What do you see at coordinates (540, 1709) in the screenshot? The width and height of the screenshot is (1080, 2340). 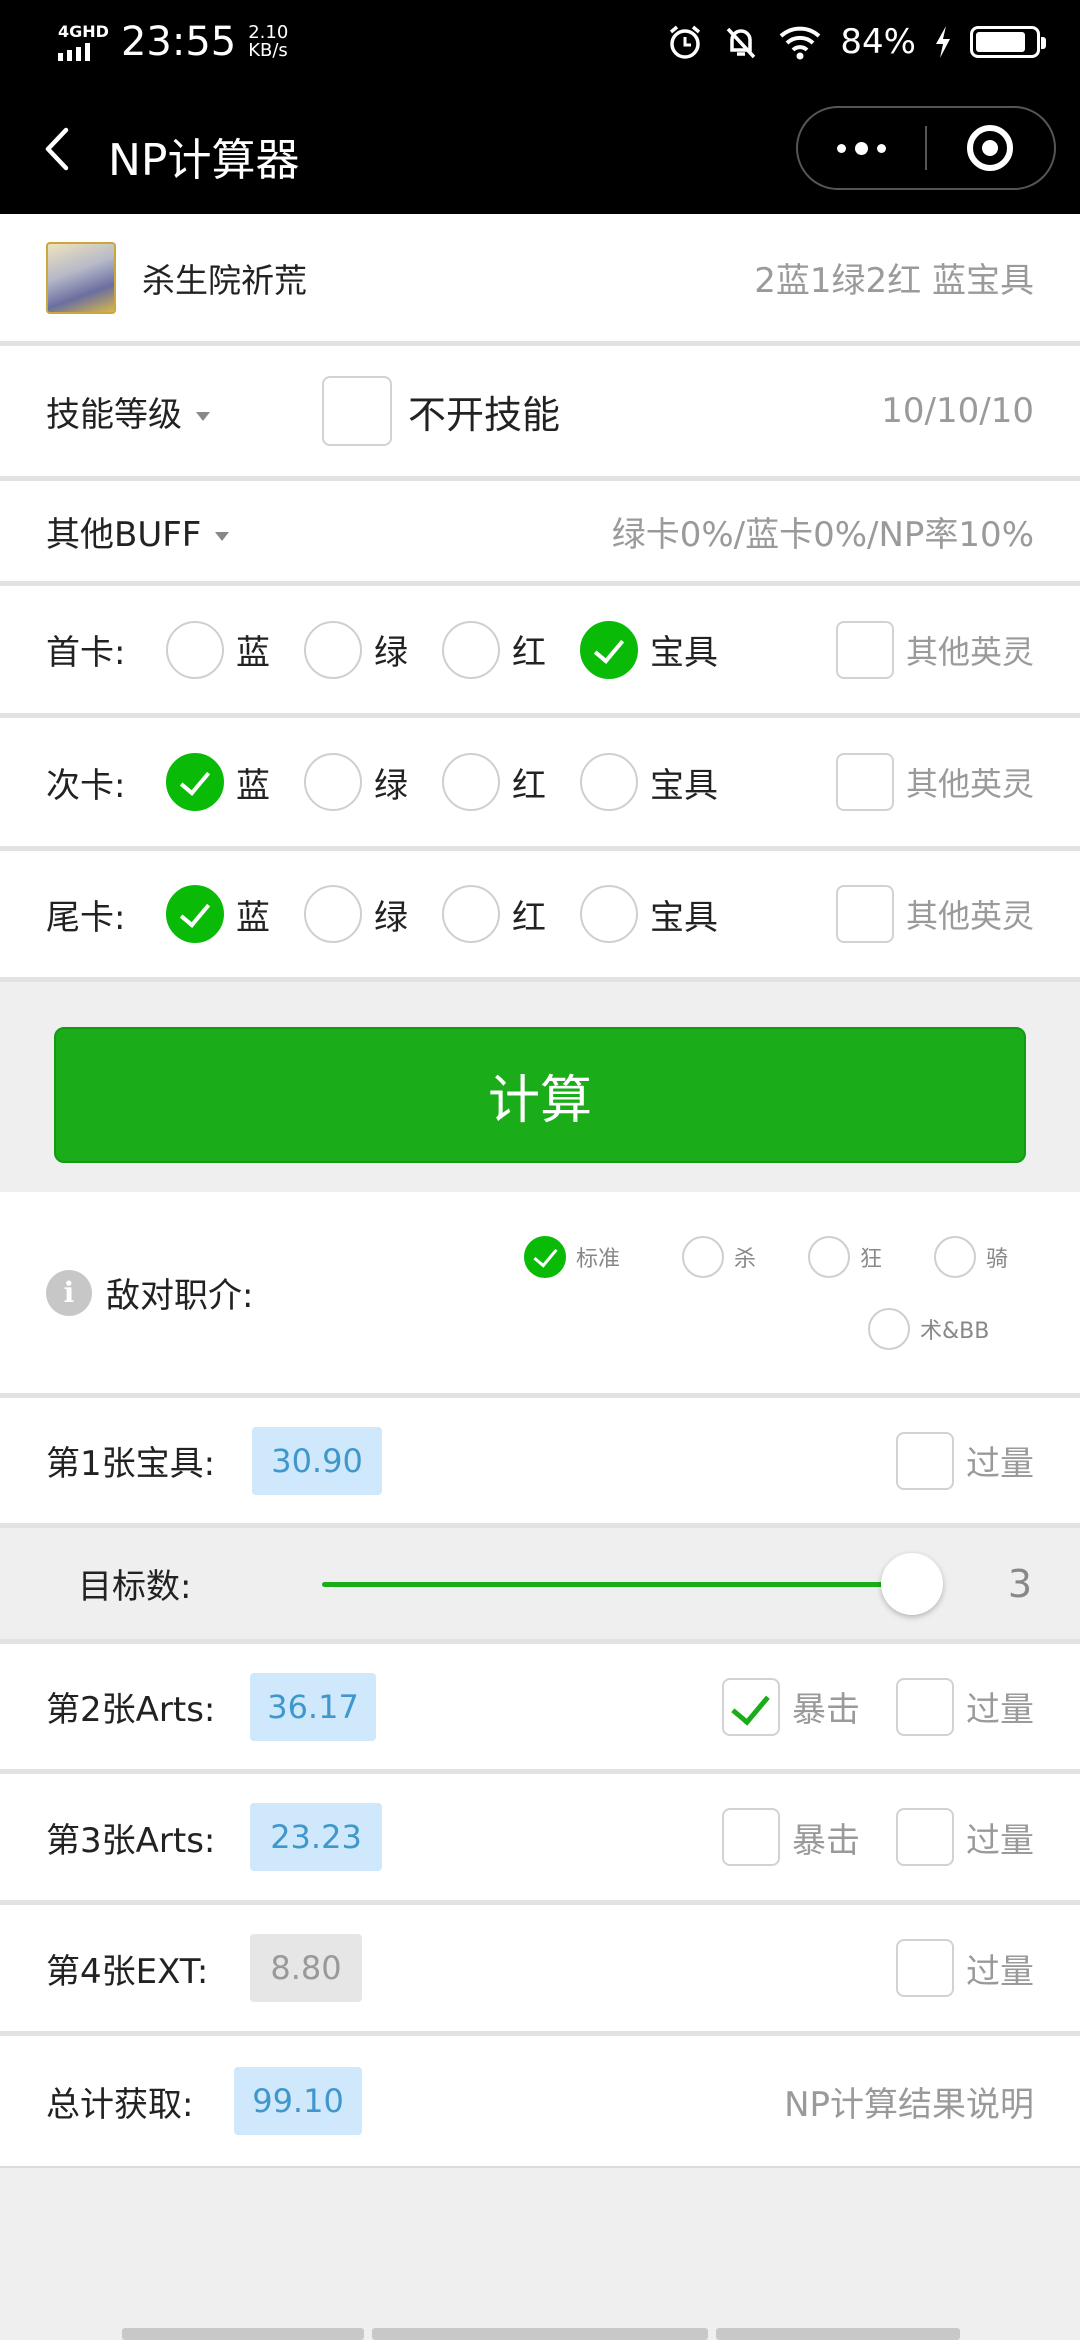 I see `result-row-arts-2: 第2张Arts: 36.17 暴击 过量` at bounding box center [540, 1709].